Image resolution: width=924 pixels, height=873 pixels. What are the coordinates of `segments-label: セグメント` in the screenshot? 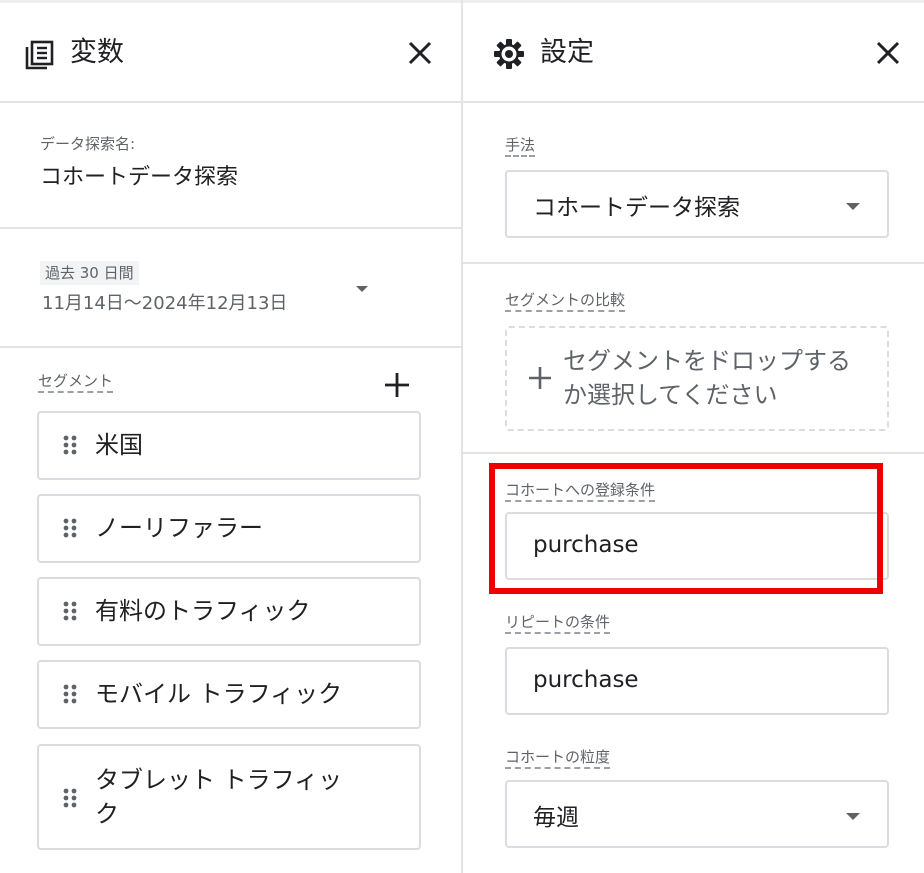 It's located at (76, 382).